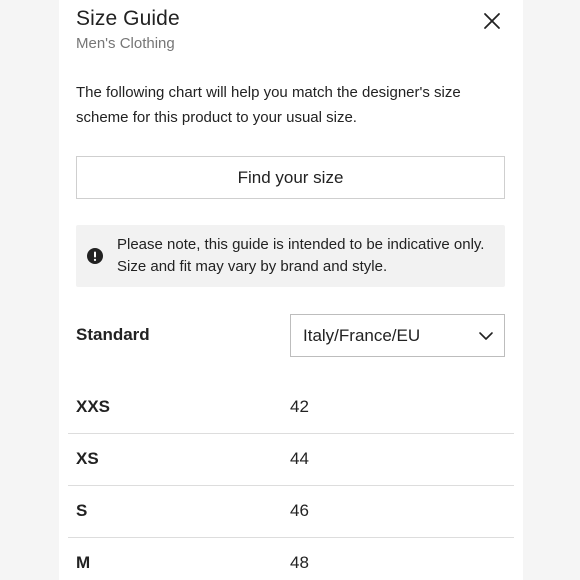 The width and height of the screenshot is (580, 580). Describe the element at coordinates (299, 562) in the screenshot. I see `size-value: 48` at that location.